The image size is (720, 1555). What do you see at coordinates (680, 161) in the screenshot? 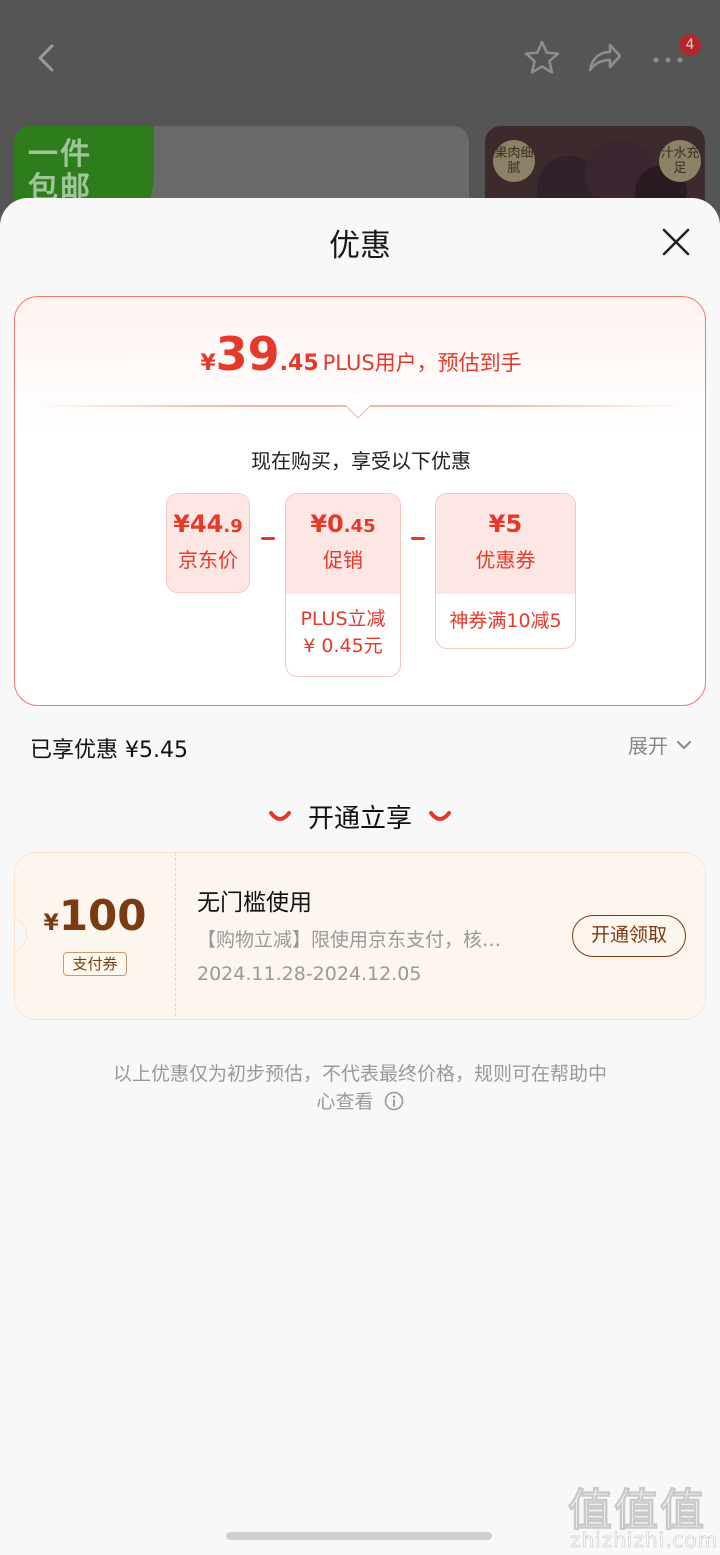
I see `fruit-tag-right: 汁水充足` at bounding box center [680, 161].